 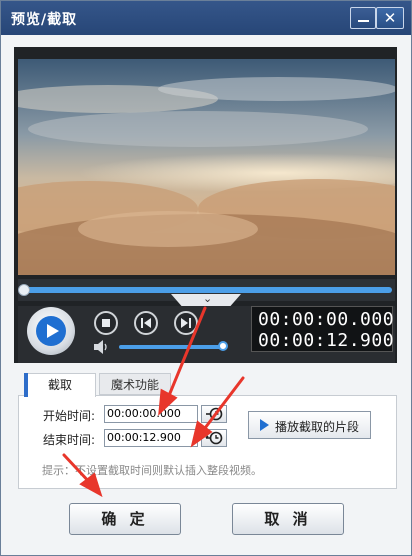 What do you see at coordinates (223, 346) in the screenshot?
I see `volume-knob` at bounding box center [223, 346].